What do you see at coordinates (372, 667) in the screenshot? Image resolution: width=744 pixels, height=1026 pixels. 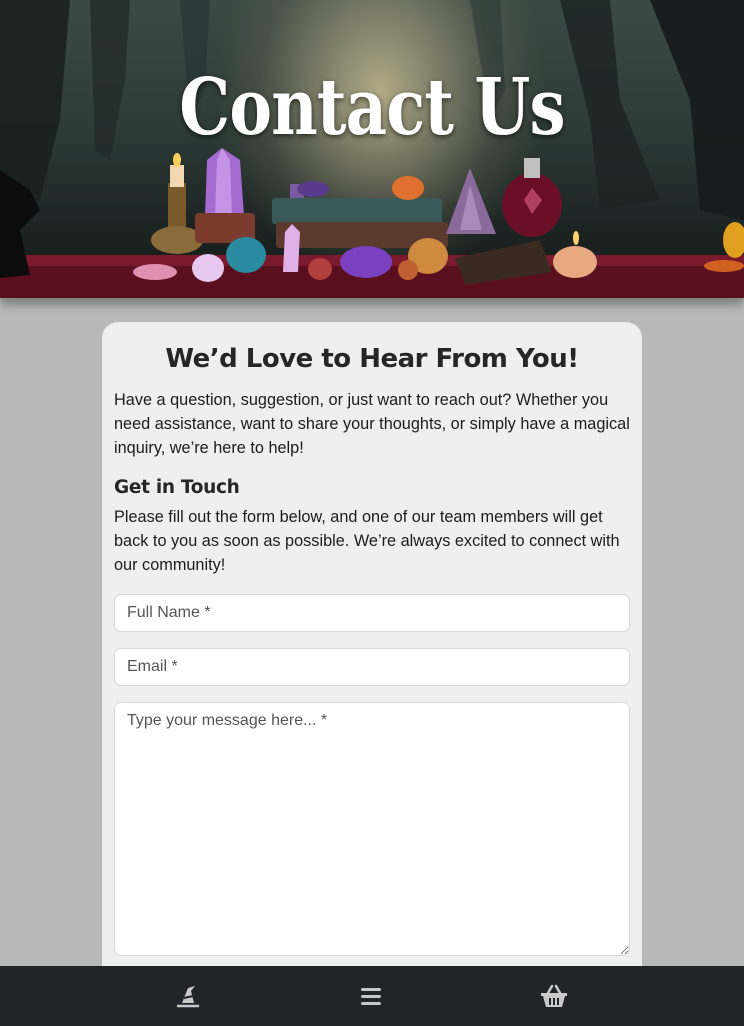 I see `email-input` at bounding box center [372, 667].